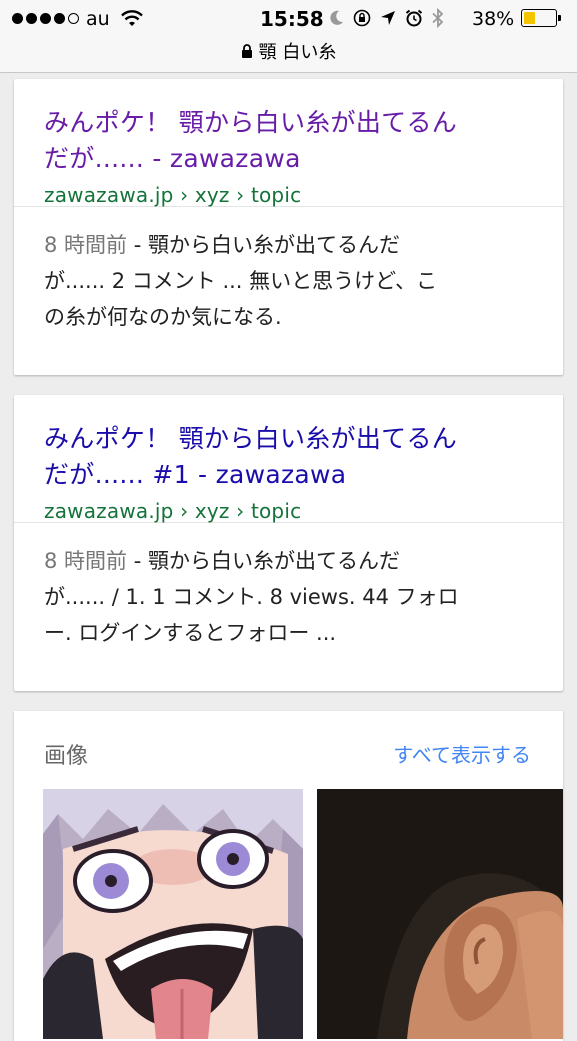 Image resolution: width=577 pixels, height=1041 pixels. What do you see at coordinates (388, 18) in the screenshot?
I see `location-arrow-icon` at bounding box center [388, 18].